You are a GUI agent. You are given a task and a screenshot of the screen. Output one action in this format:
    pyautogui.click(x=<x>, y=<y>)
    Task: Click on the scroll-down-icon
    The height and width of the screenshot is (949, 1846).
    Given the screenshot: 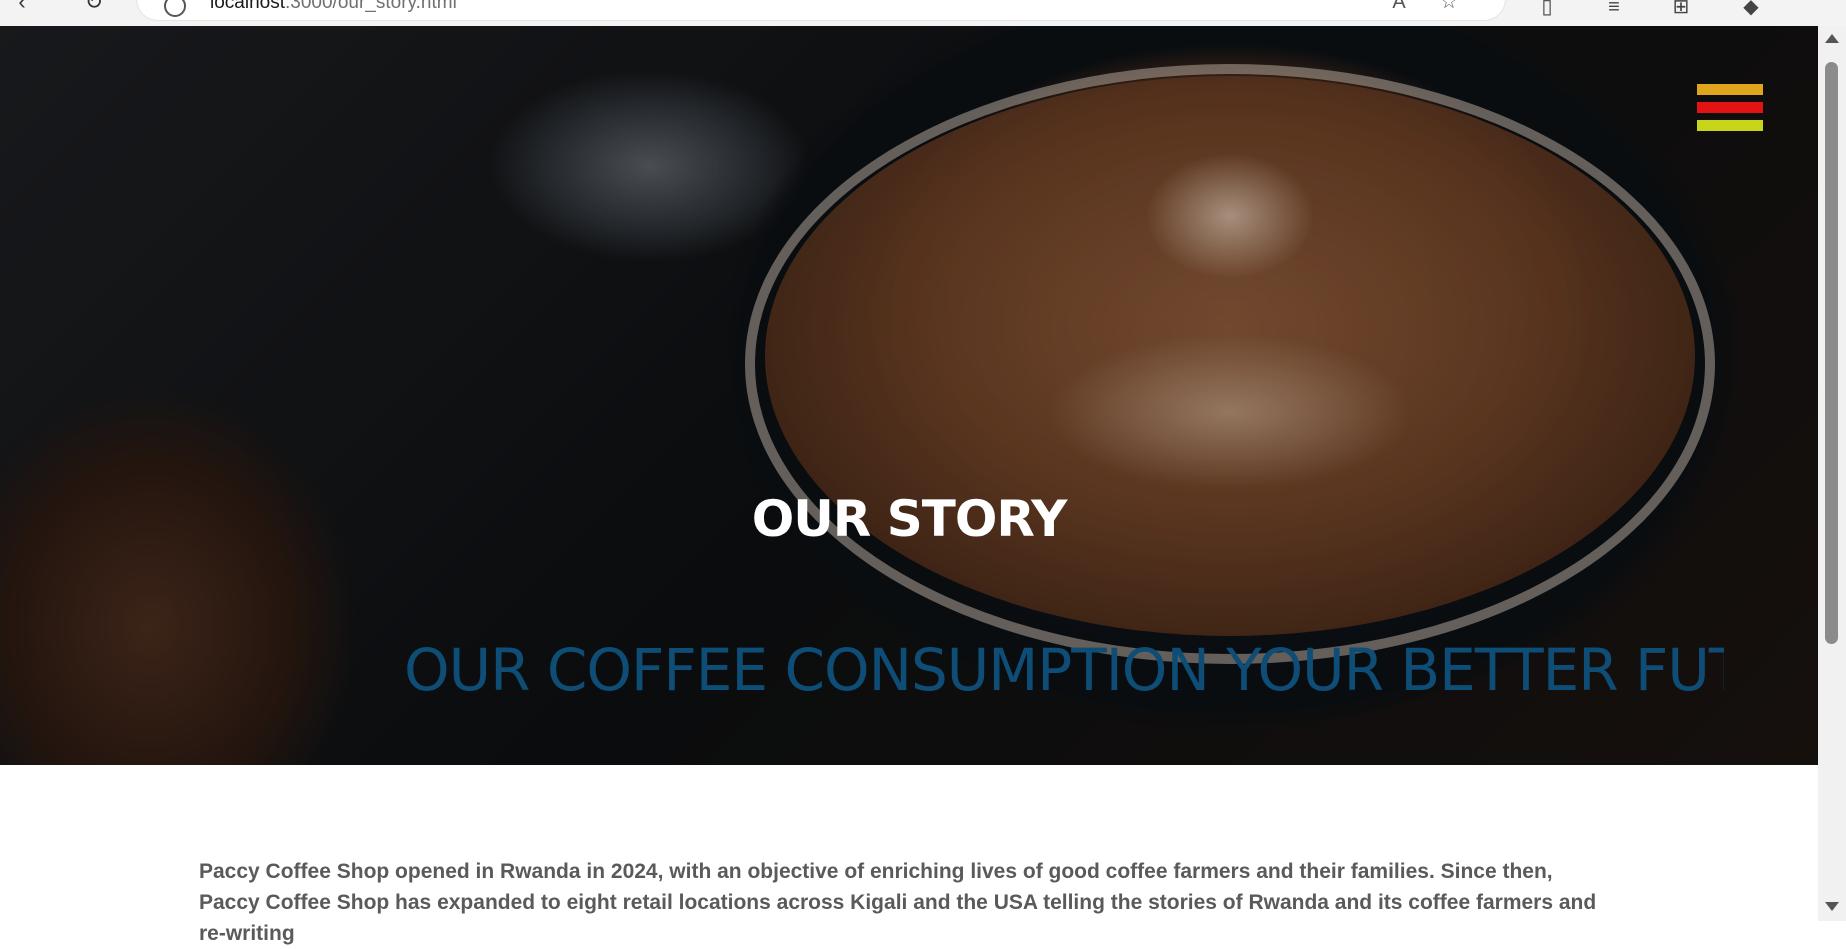 What is the action you would take?
    pyautogui.click(x=1832, y=906)
    